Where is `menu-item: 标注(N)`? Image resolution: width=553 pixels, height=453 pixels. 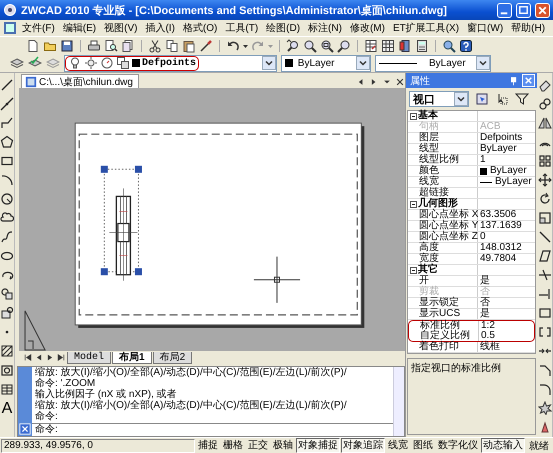 menu-item: 标注(N) is located at coordinates (325, 28).